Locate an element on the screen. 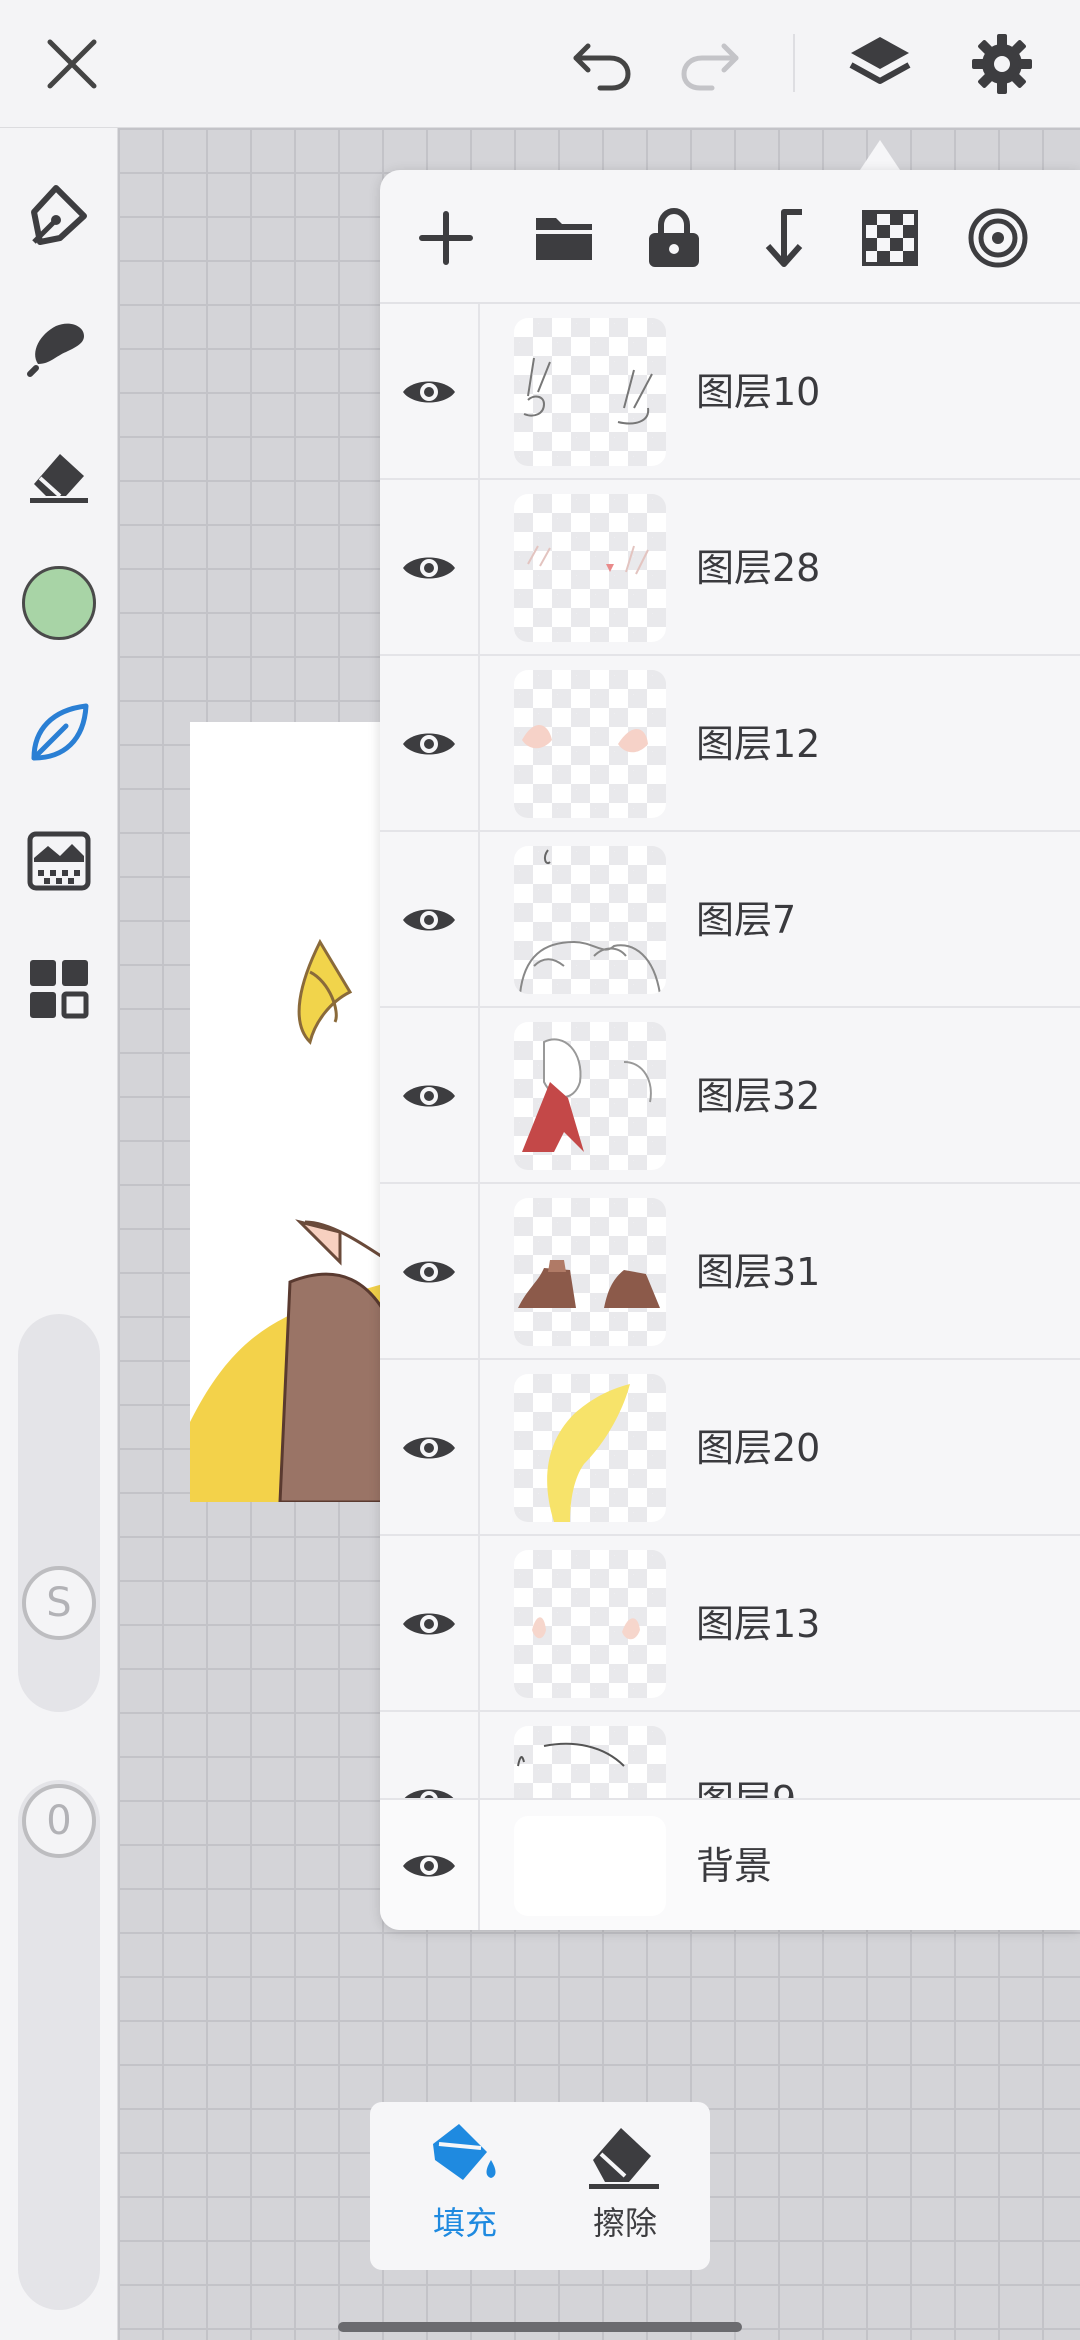  layer-name: 图层13 is located at coordinates (758, 1624).